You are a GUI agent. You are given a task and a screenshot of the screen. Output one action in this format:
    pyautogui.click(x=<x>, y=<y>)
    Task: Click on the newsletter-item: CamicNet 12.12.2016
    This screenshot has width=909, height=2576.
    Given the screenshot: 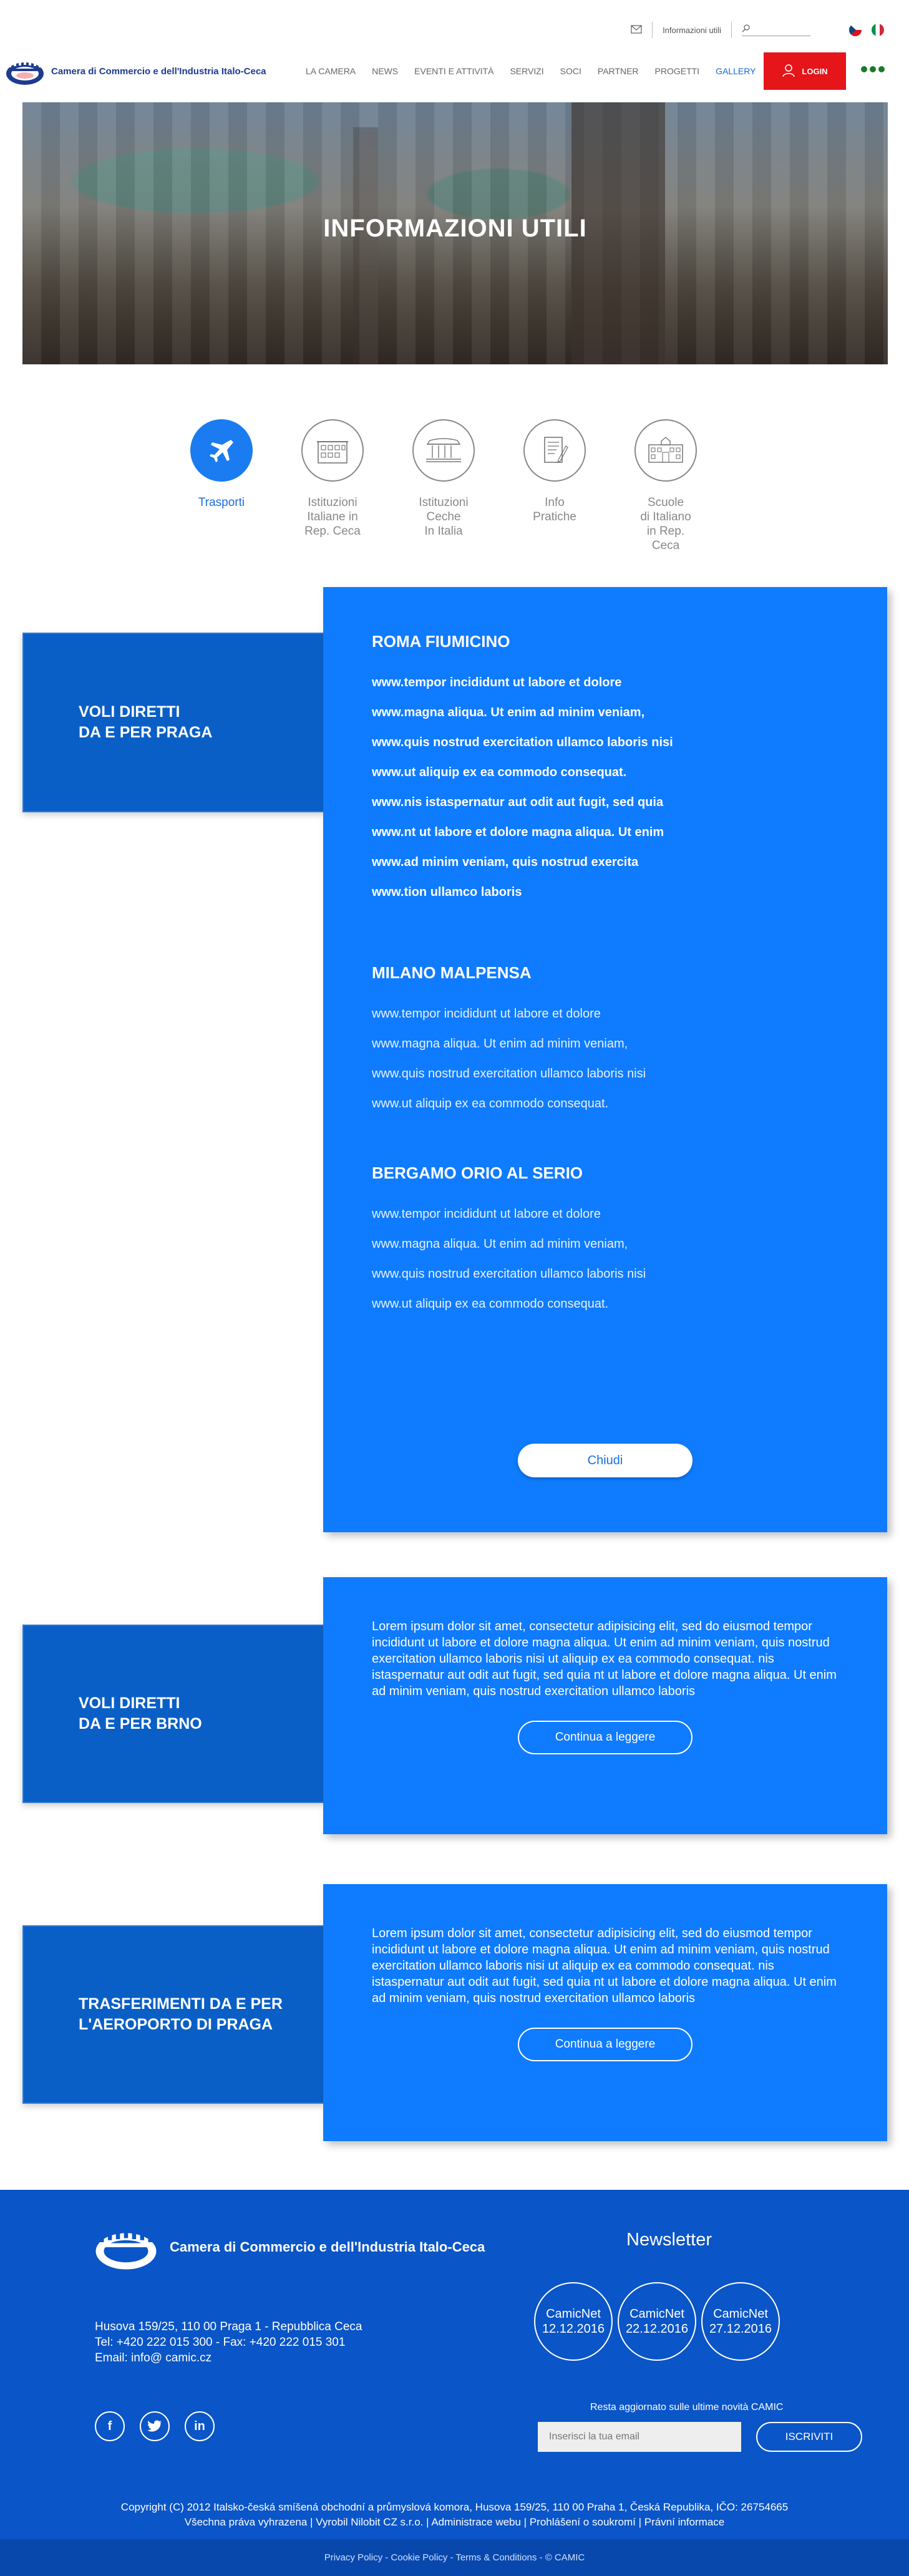 What is the action you would take?
    pyautogui.click(x=573, y=2321)
    